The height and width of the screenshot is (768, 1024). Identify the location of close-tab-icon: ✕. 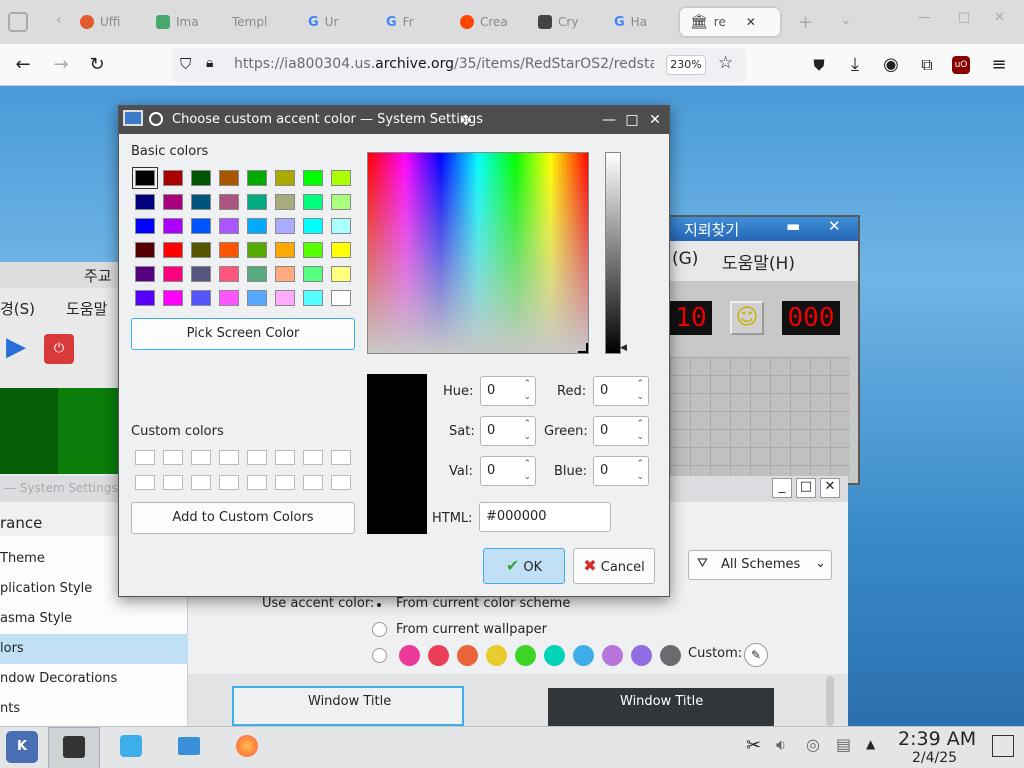
(751, 22).